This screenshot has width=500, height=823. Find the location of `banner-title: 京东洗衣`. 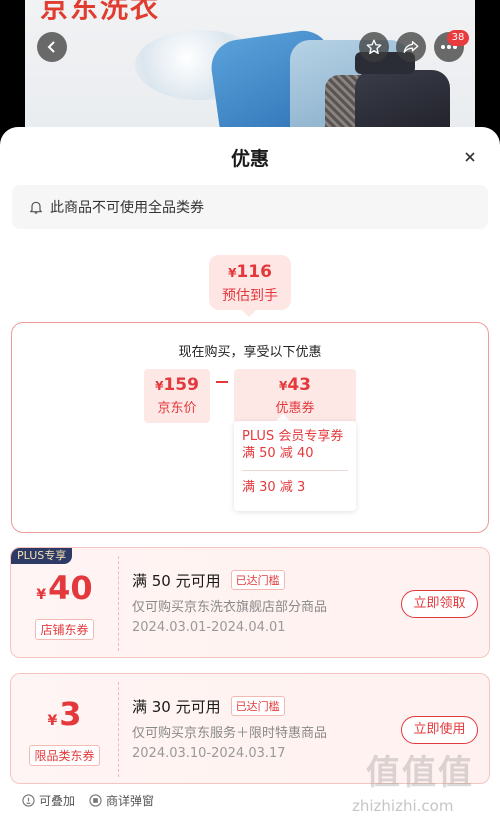

banner-title: 京东洗衣 is located at coordinates (100, 12).